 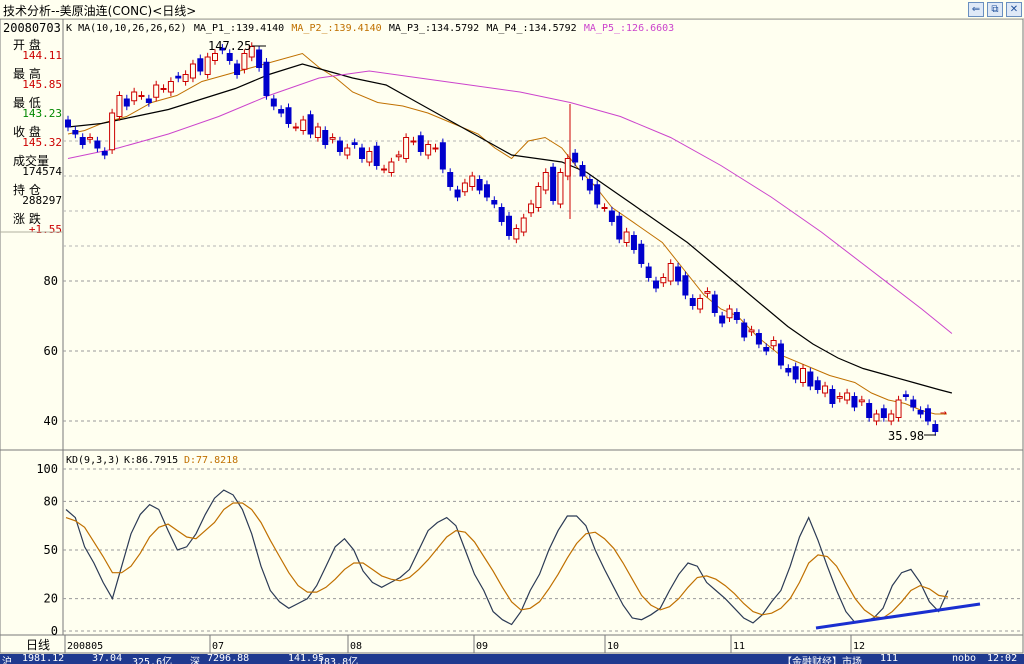 What do you see at coordinates (107, 659) in the screenshot?
I see `status-item: 37.04` at bounding box center [107, 659].